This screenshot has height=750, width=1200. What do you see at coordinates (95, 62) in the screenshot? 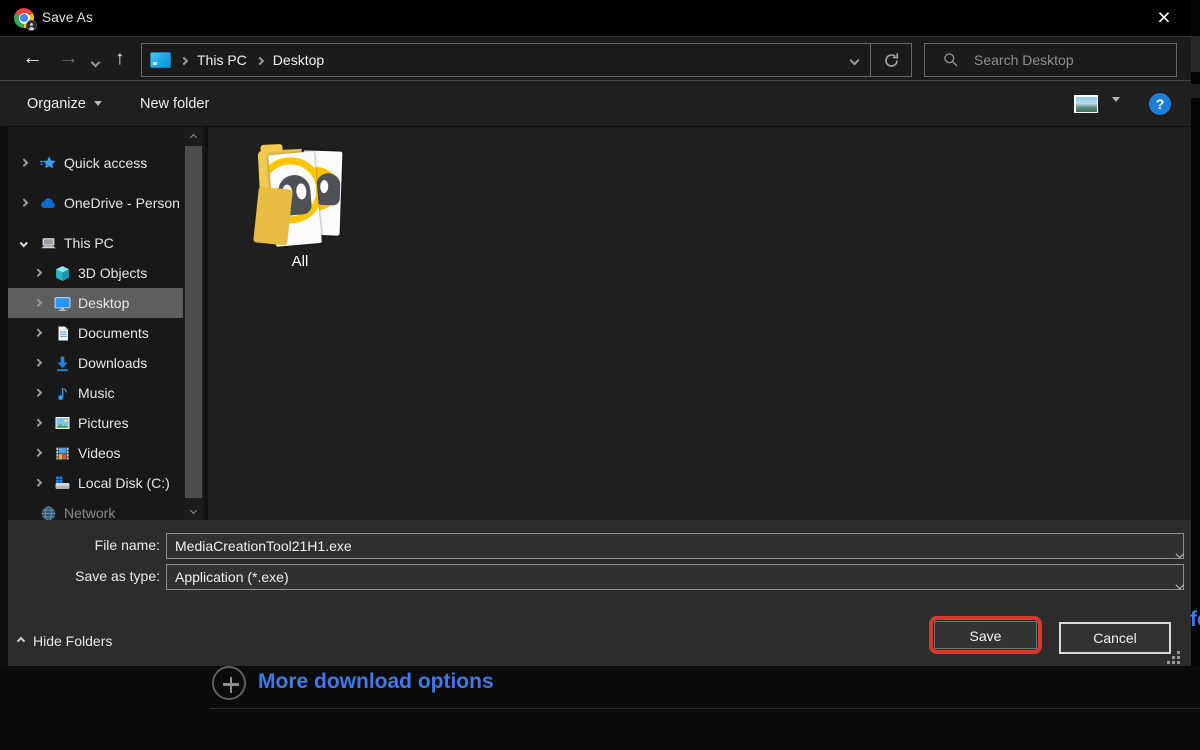
I see `history-dropdown-icon` at bounding box center [95, 62].